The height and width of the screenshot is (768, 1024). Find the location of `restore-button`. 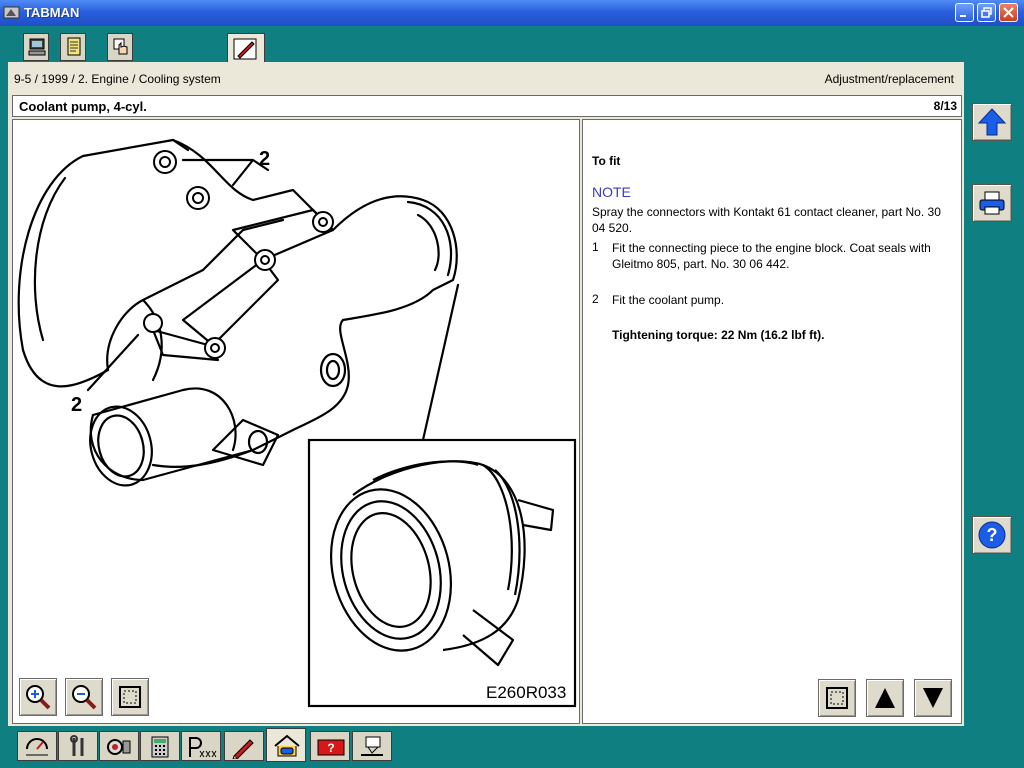

restore-button is located at coordinates (986, 12).